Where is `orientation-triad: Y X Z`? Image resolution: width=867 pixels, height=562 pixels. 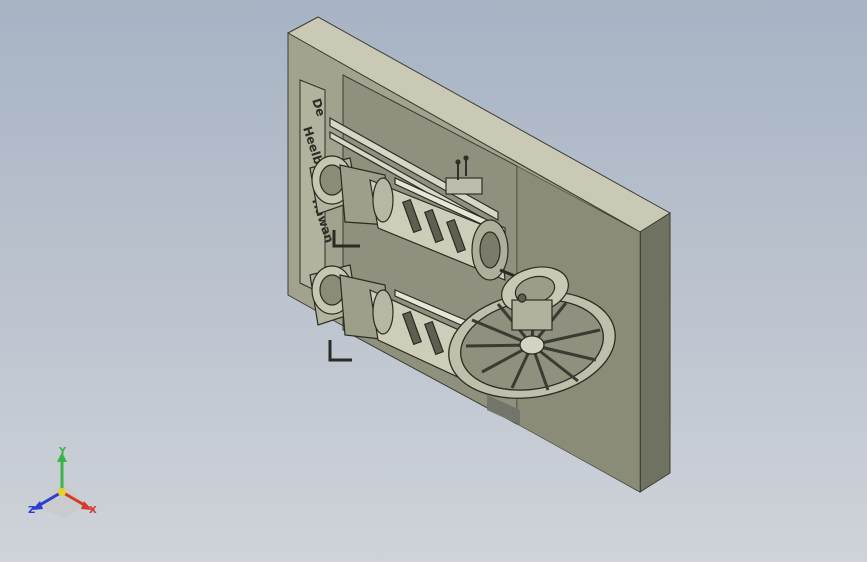
orientation-triad: Y X Z is located at coordinates (67, 486).